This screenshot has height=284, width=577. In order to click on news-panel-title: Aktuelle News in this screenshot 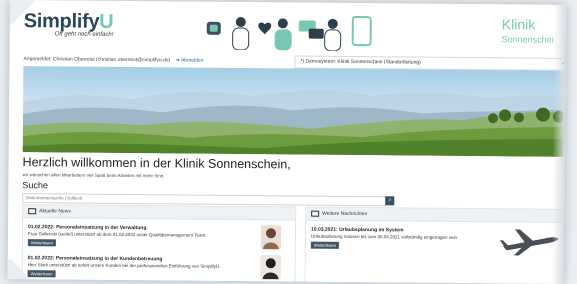, I will do `click(55, 211)`.